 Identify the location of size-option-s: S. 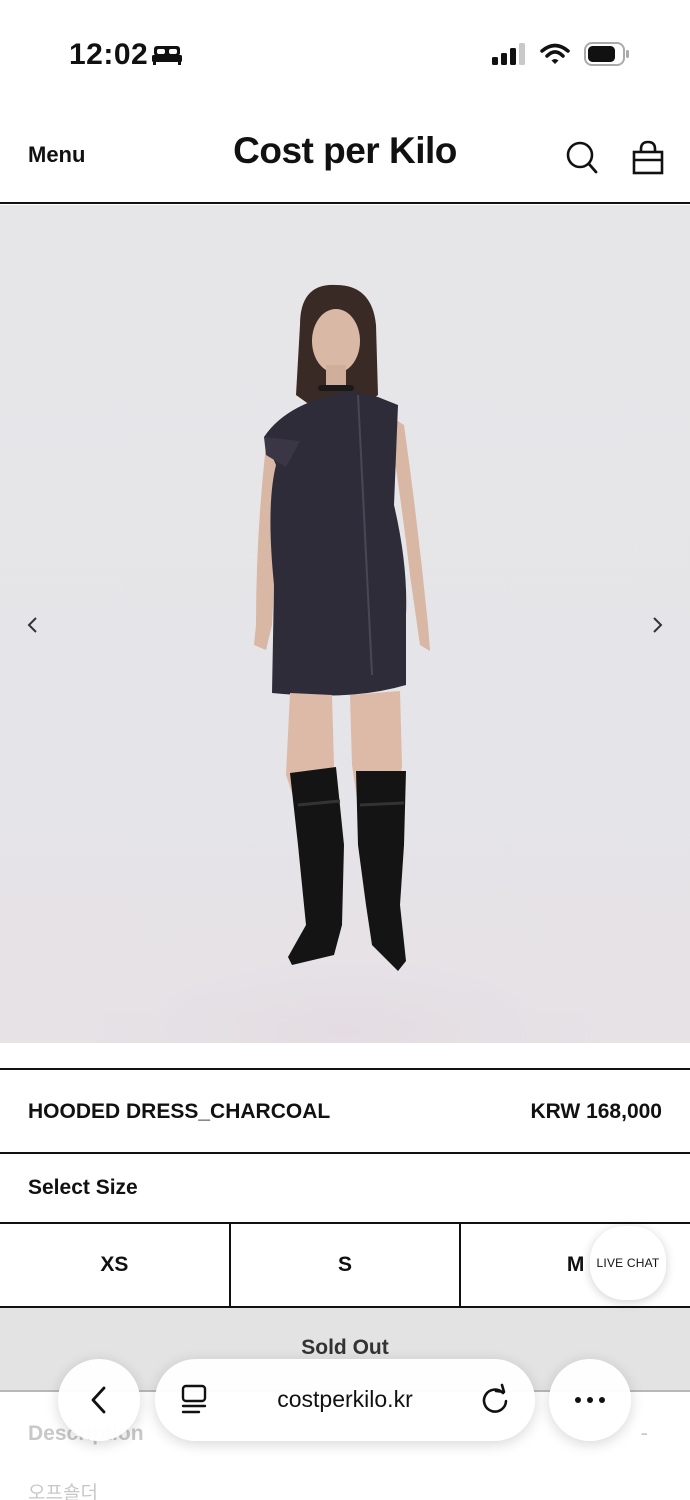
(346, 1265).